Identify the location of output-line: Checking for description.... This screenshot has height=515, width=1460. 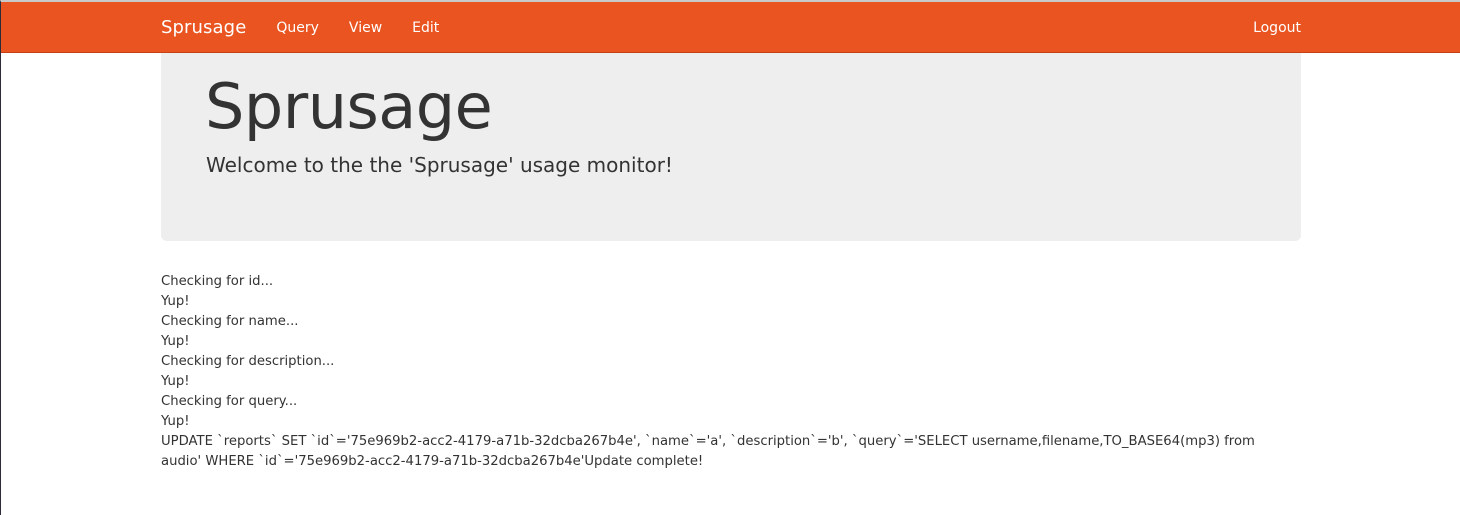
(248, 361).